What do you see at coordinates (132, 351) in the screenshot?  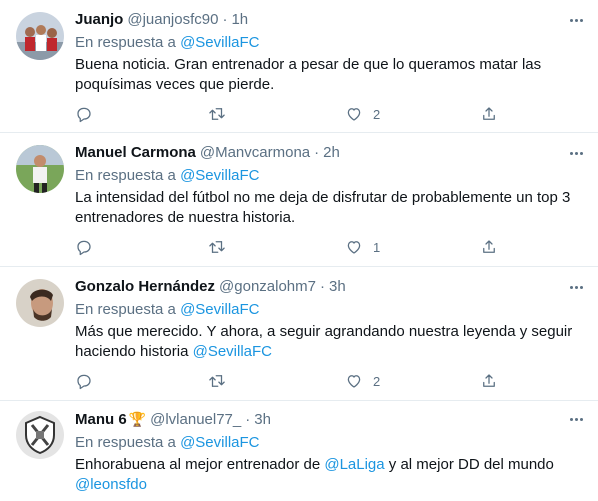 I see `tweet-text-segment: haciendo historia` at bounding box center [132, 351].